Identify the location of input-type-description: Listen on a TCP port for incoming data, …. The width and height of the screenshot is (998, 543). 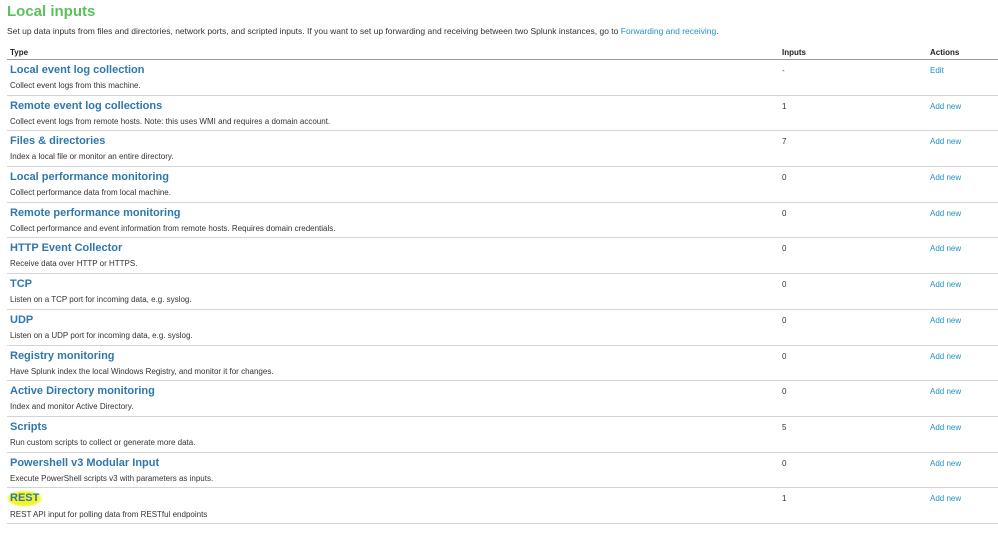
(101, 300).